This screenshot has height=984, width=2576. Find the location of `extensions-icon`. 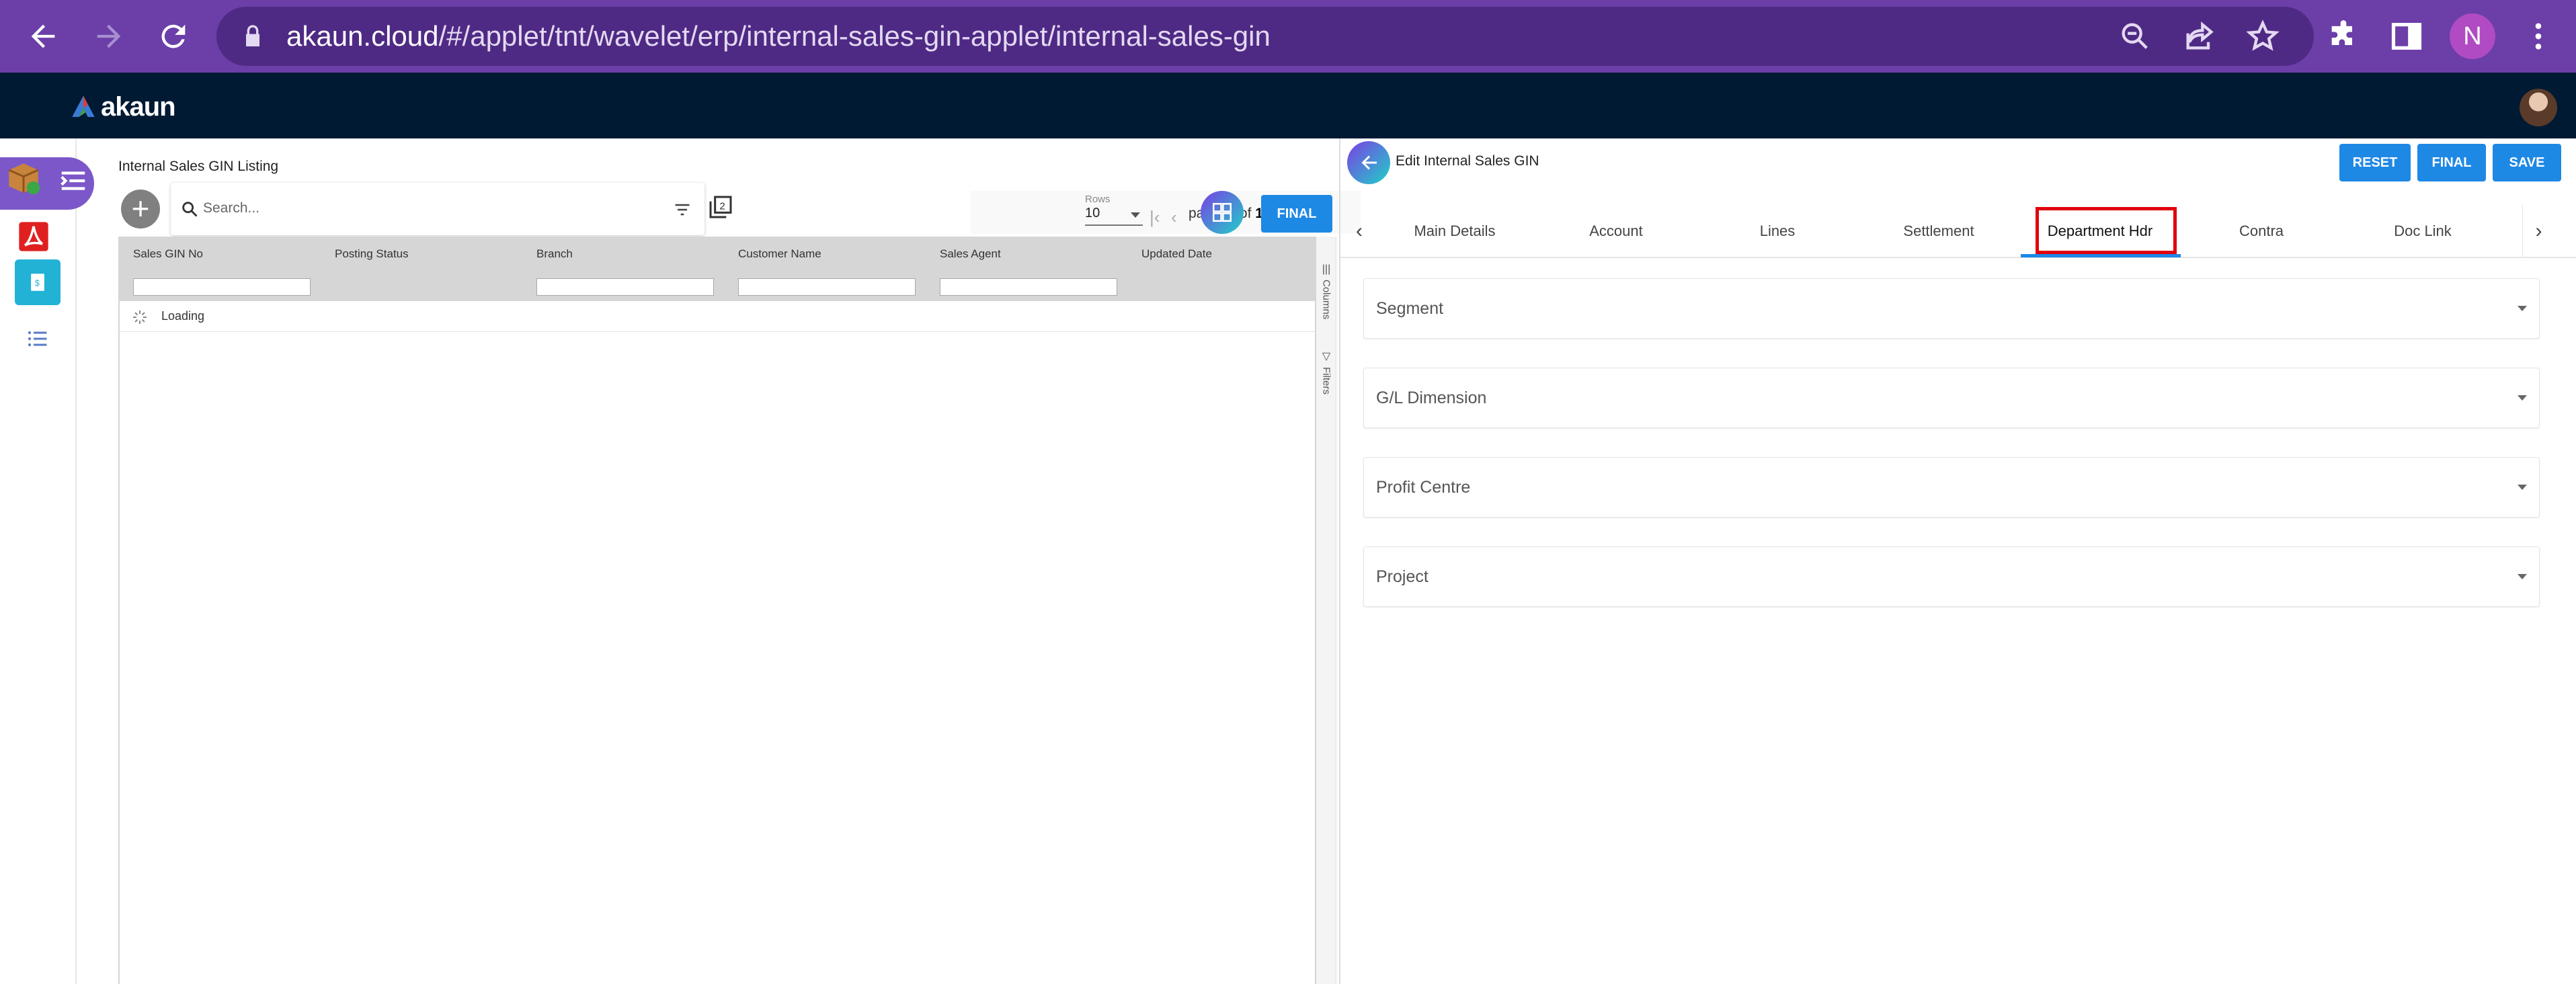

extensions-icon is located at coordinates (2343, 36).